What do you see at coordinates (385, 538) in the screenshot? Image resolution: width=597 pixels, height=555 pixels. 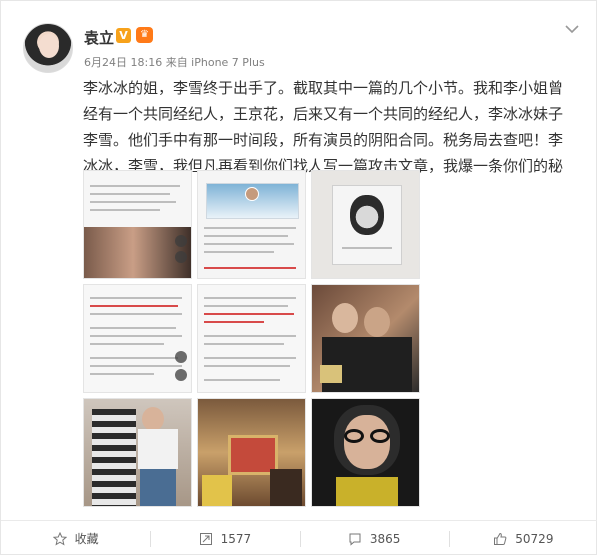 I see `comment-count: 3865` at bounding box center [385, 538].